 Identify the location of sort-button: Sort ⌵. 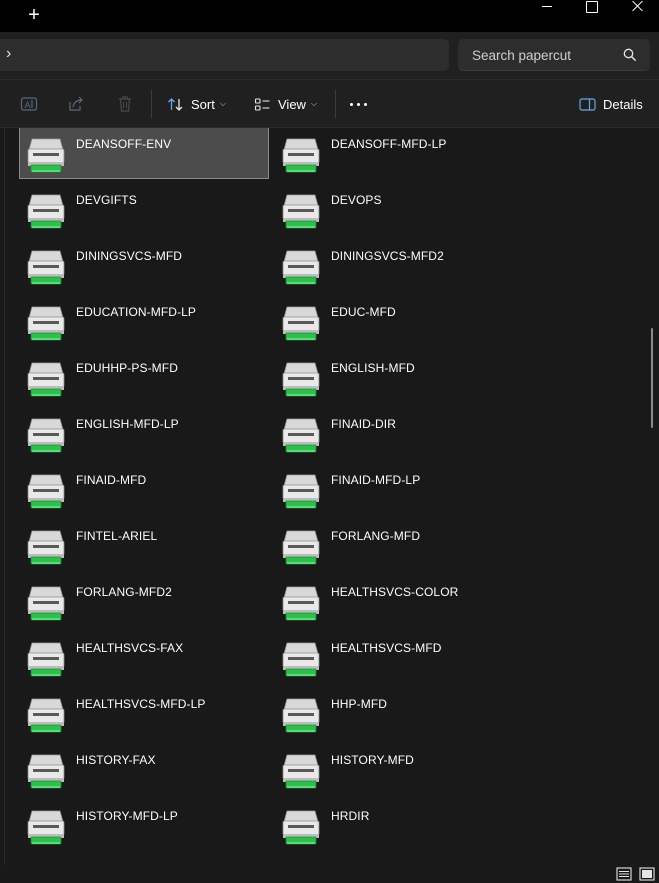
(196, 104).